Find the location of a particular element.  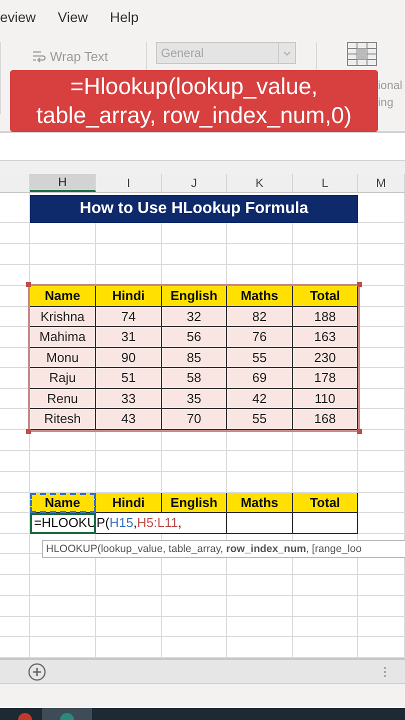

formula-banner: =Hlookup(lookup_value, table_array, row_index_num,0) is located at coordinates (194, 101).